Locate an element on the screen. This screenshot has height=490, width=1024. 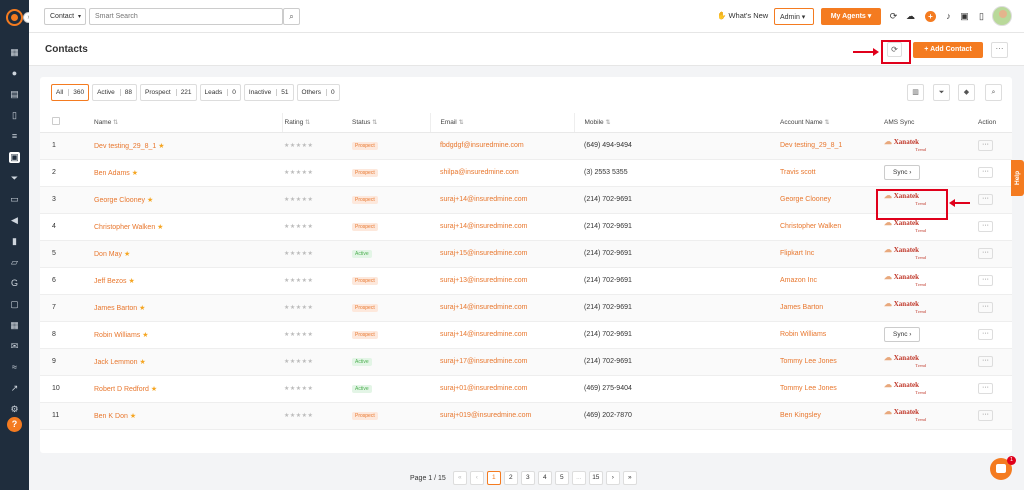
account-link: Travis scott is located at coordinates (798, 172).